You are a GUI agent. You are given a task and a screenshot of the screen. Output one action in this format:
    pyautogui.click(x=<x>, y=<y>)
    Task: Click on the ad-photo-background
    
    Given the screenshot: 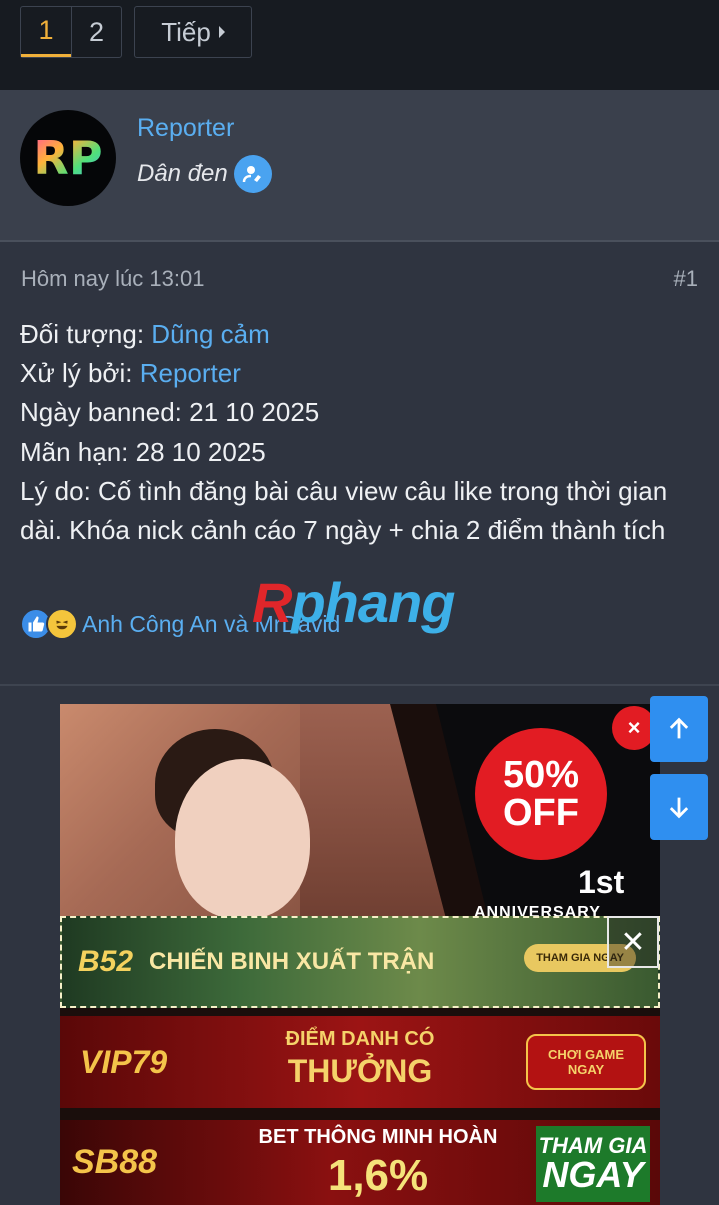 What is the action you would take?
    pyautogui.click(x=375, y=819)
    